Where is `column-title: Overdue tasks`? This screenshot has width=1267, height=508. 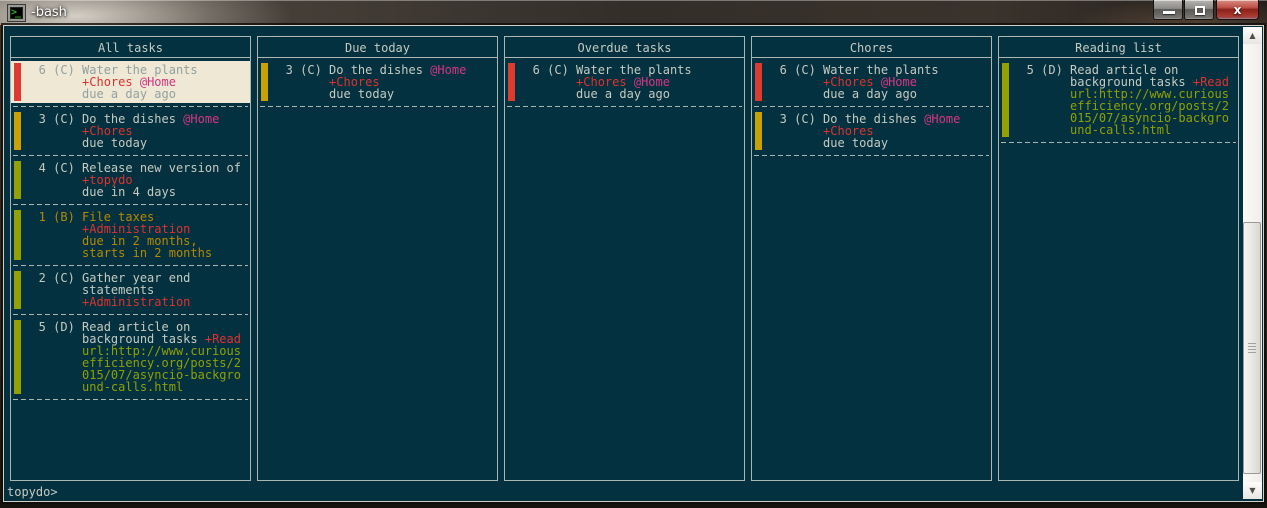 column-title: Overdue tasks is located at coordinates (624, 47).